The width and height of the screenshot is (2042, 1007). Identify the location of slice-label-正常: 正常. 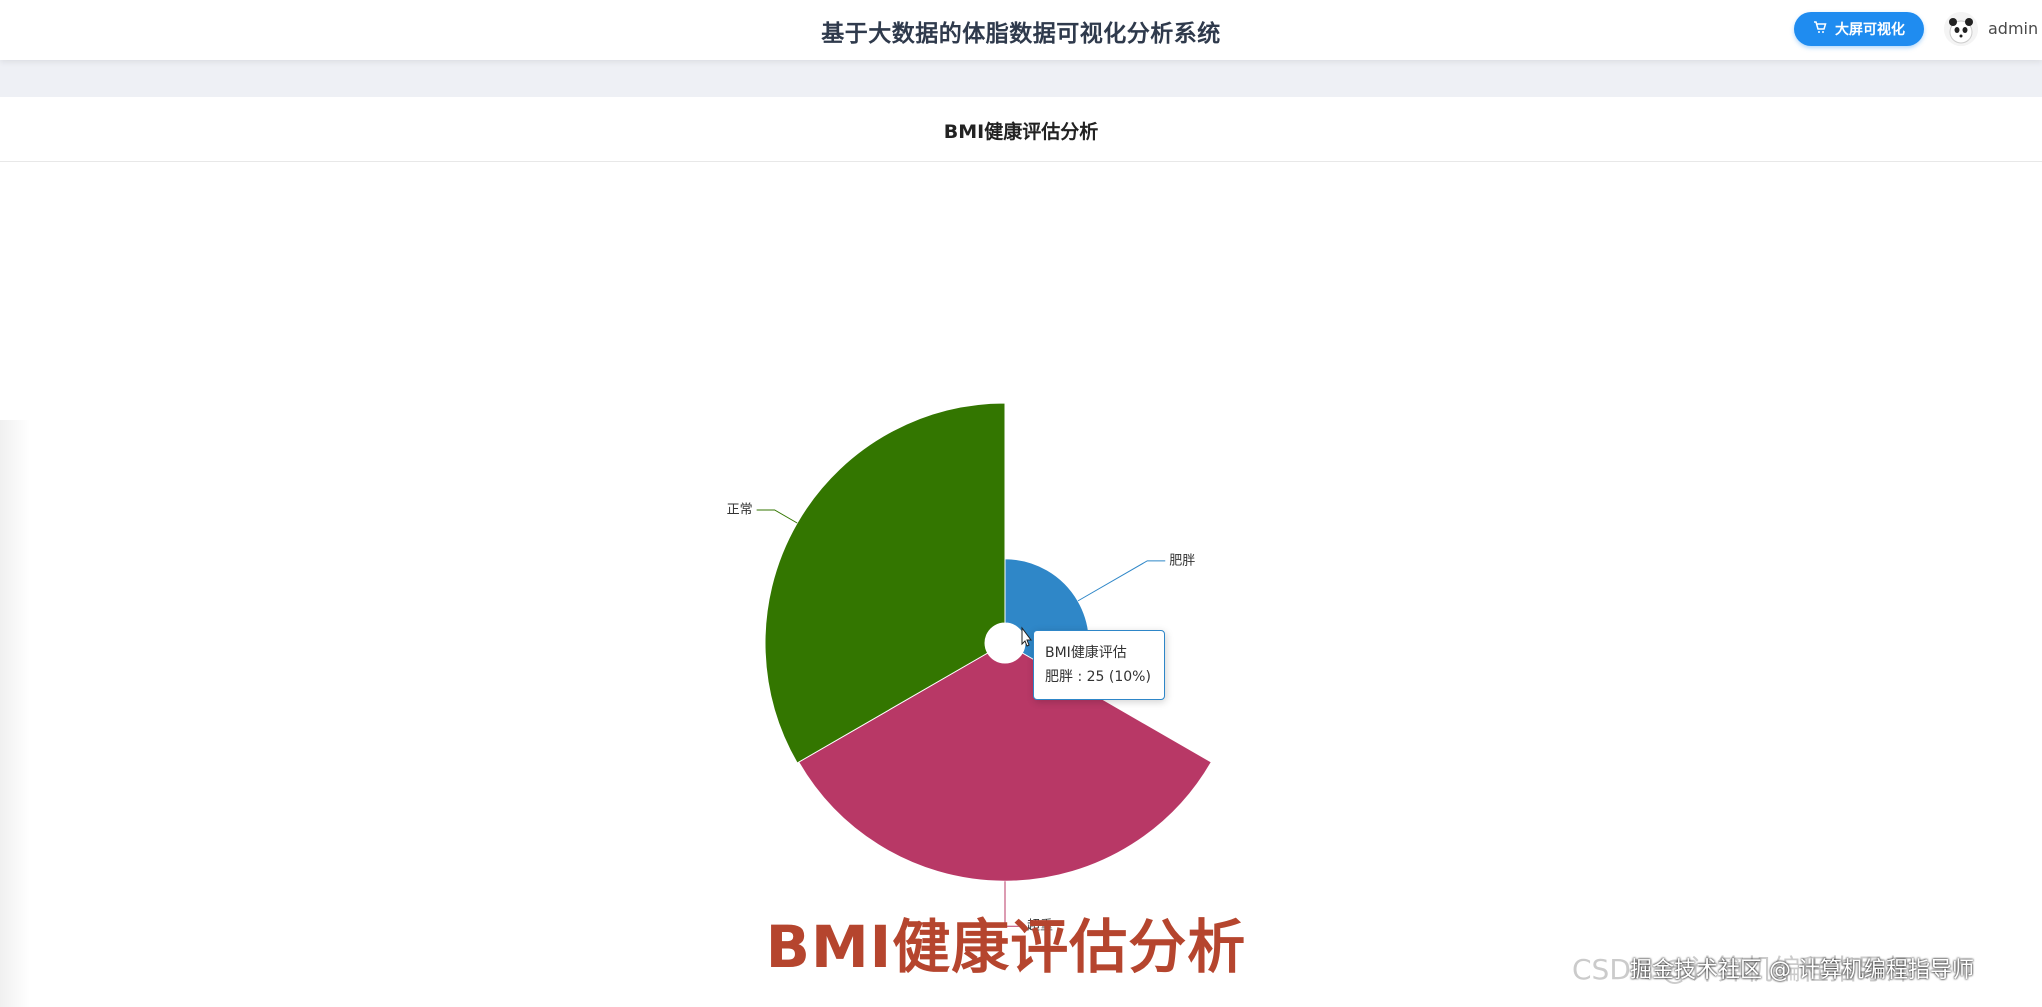
(740, 510).